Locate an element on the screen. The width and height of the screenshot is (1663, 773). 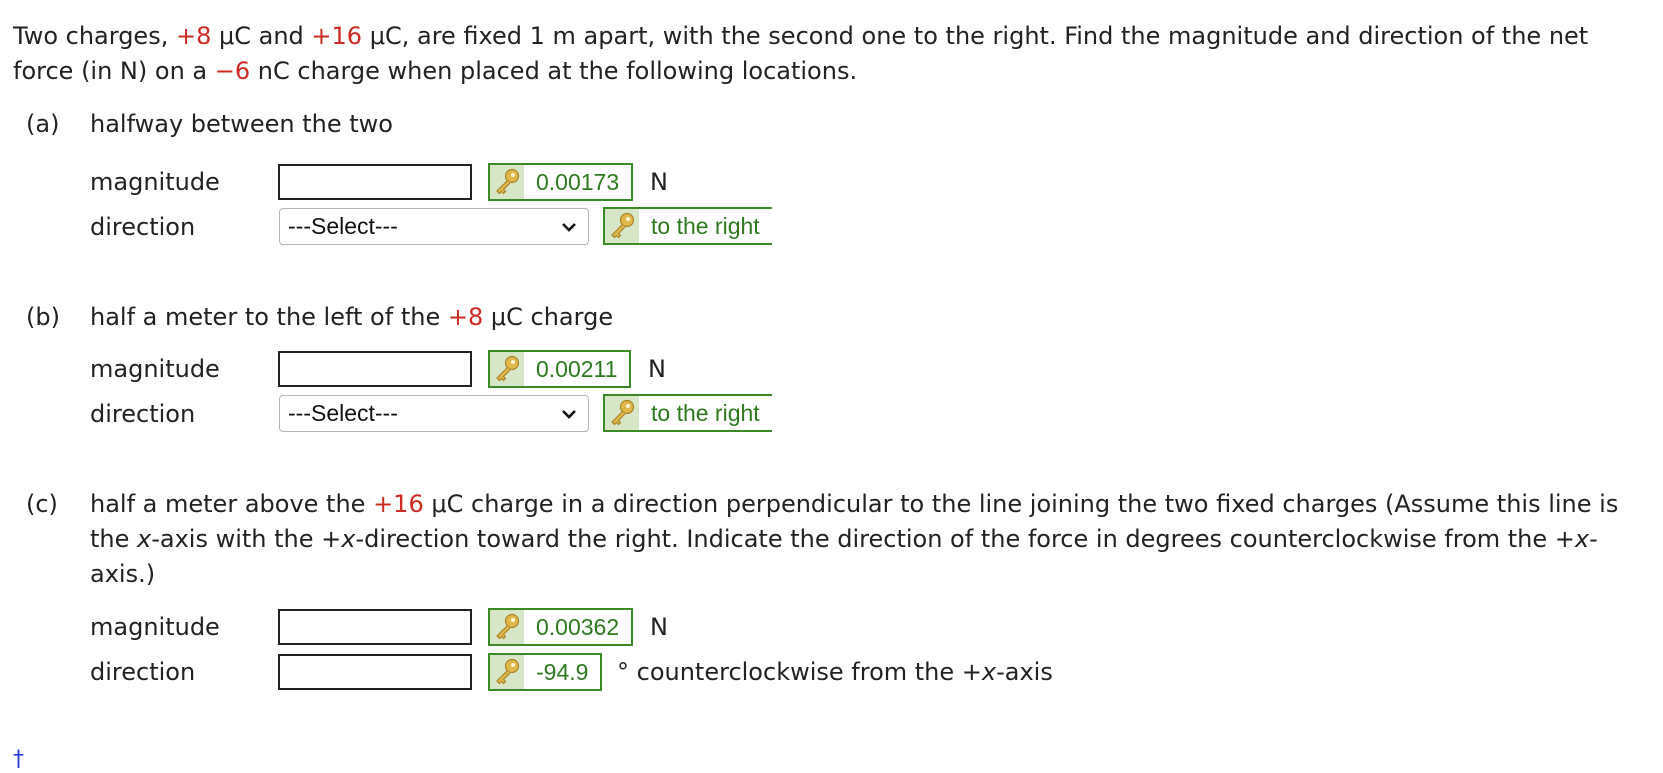
part-c-direction-label: direction is located at coordinates (143, 672).